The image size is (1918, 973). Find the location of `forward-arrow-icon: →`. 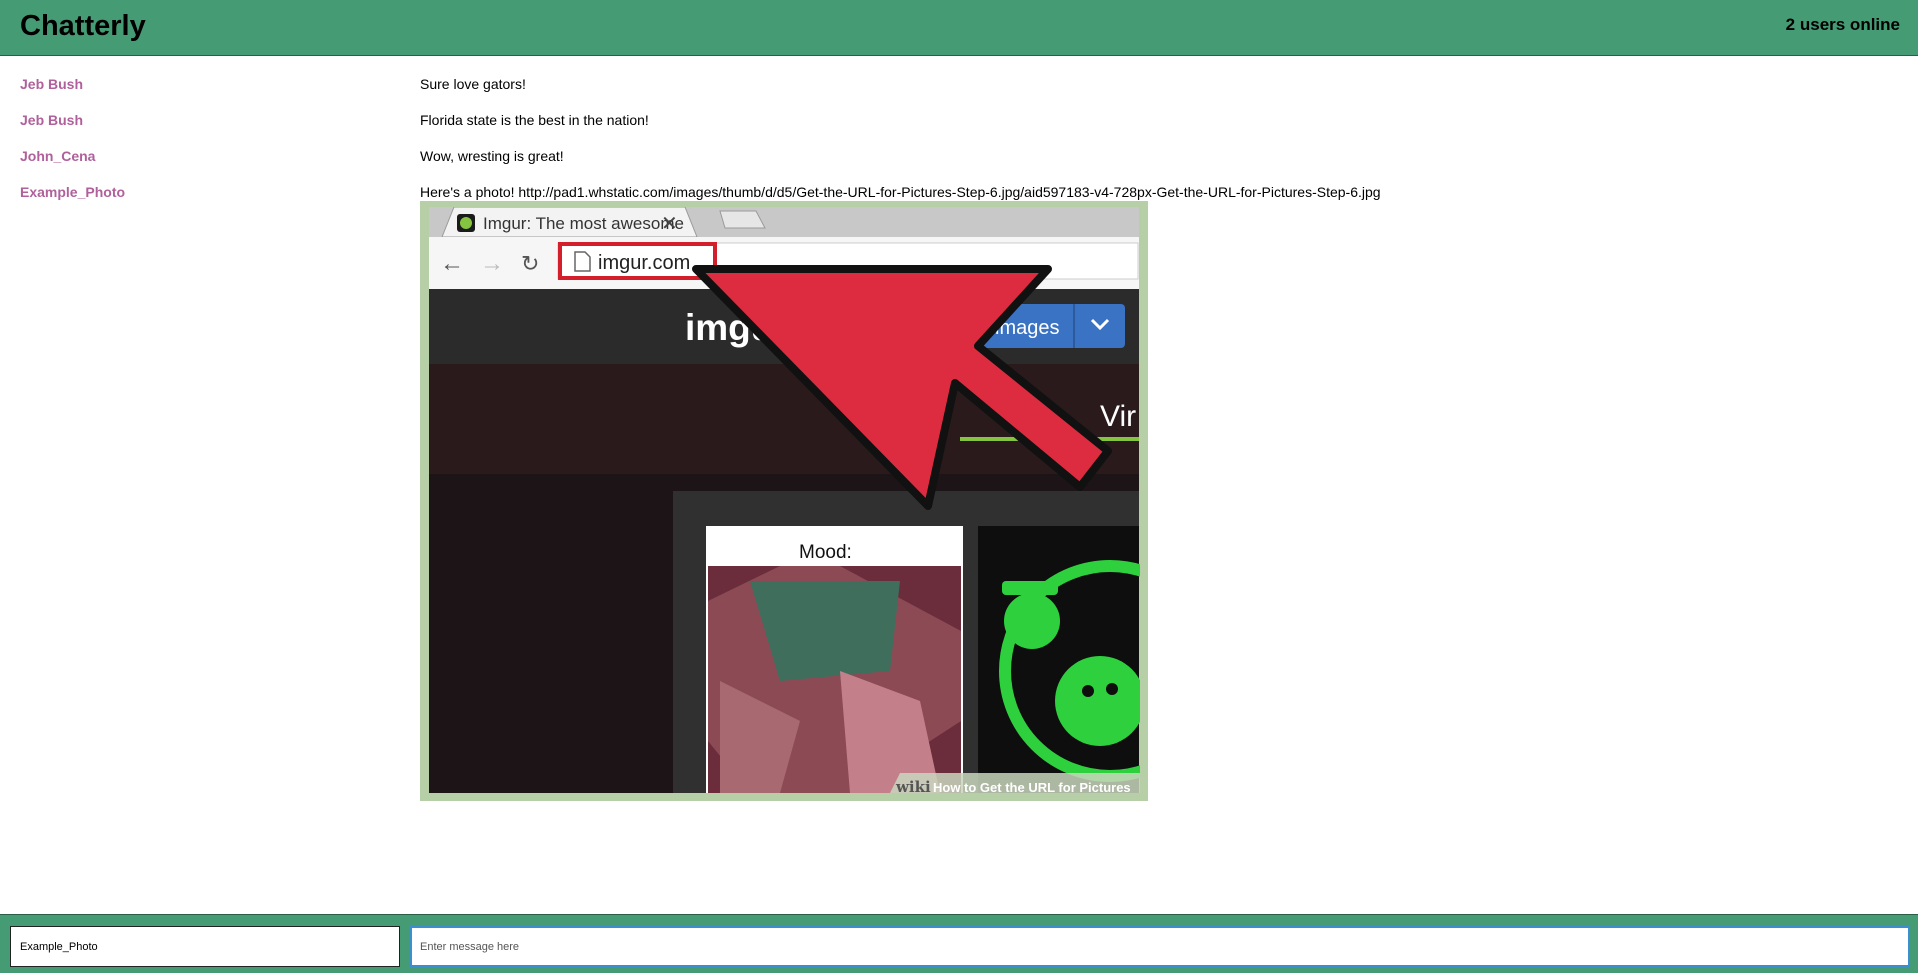

forward-arrow-icon: → is located at coordinates (492, 263).